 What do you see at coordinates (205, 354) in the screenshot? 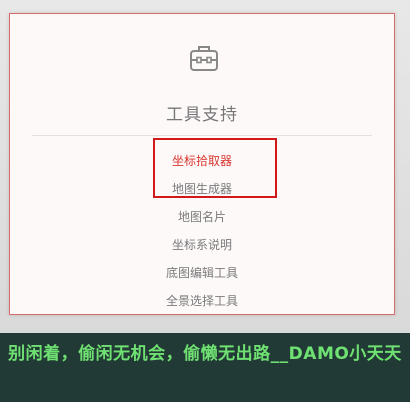
I see `caption-text: 别闲着，偷闲无机会，偷懒无出路__DAMO小天天` at bounding box center [205, 354].